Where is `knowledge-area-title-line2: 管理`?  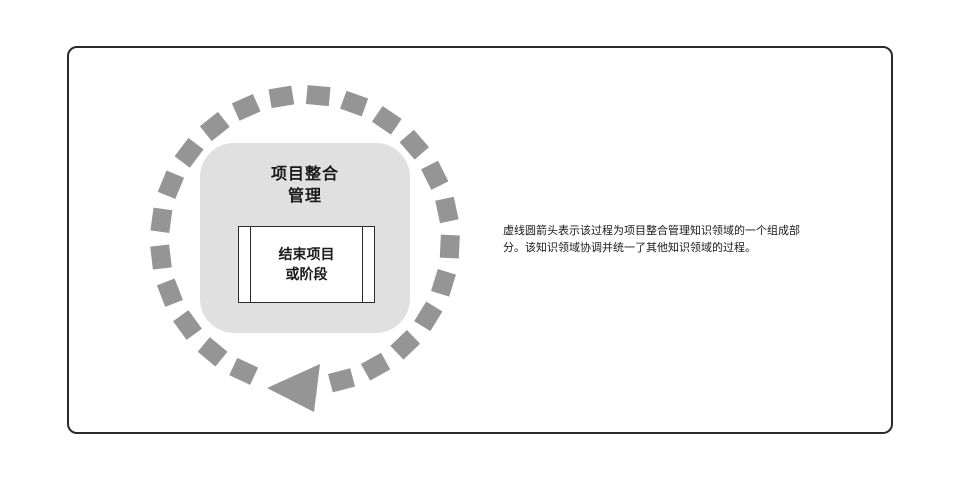
knowledge-area-title-line2: 管理 is located at coordinates (304, 195).